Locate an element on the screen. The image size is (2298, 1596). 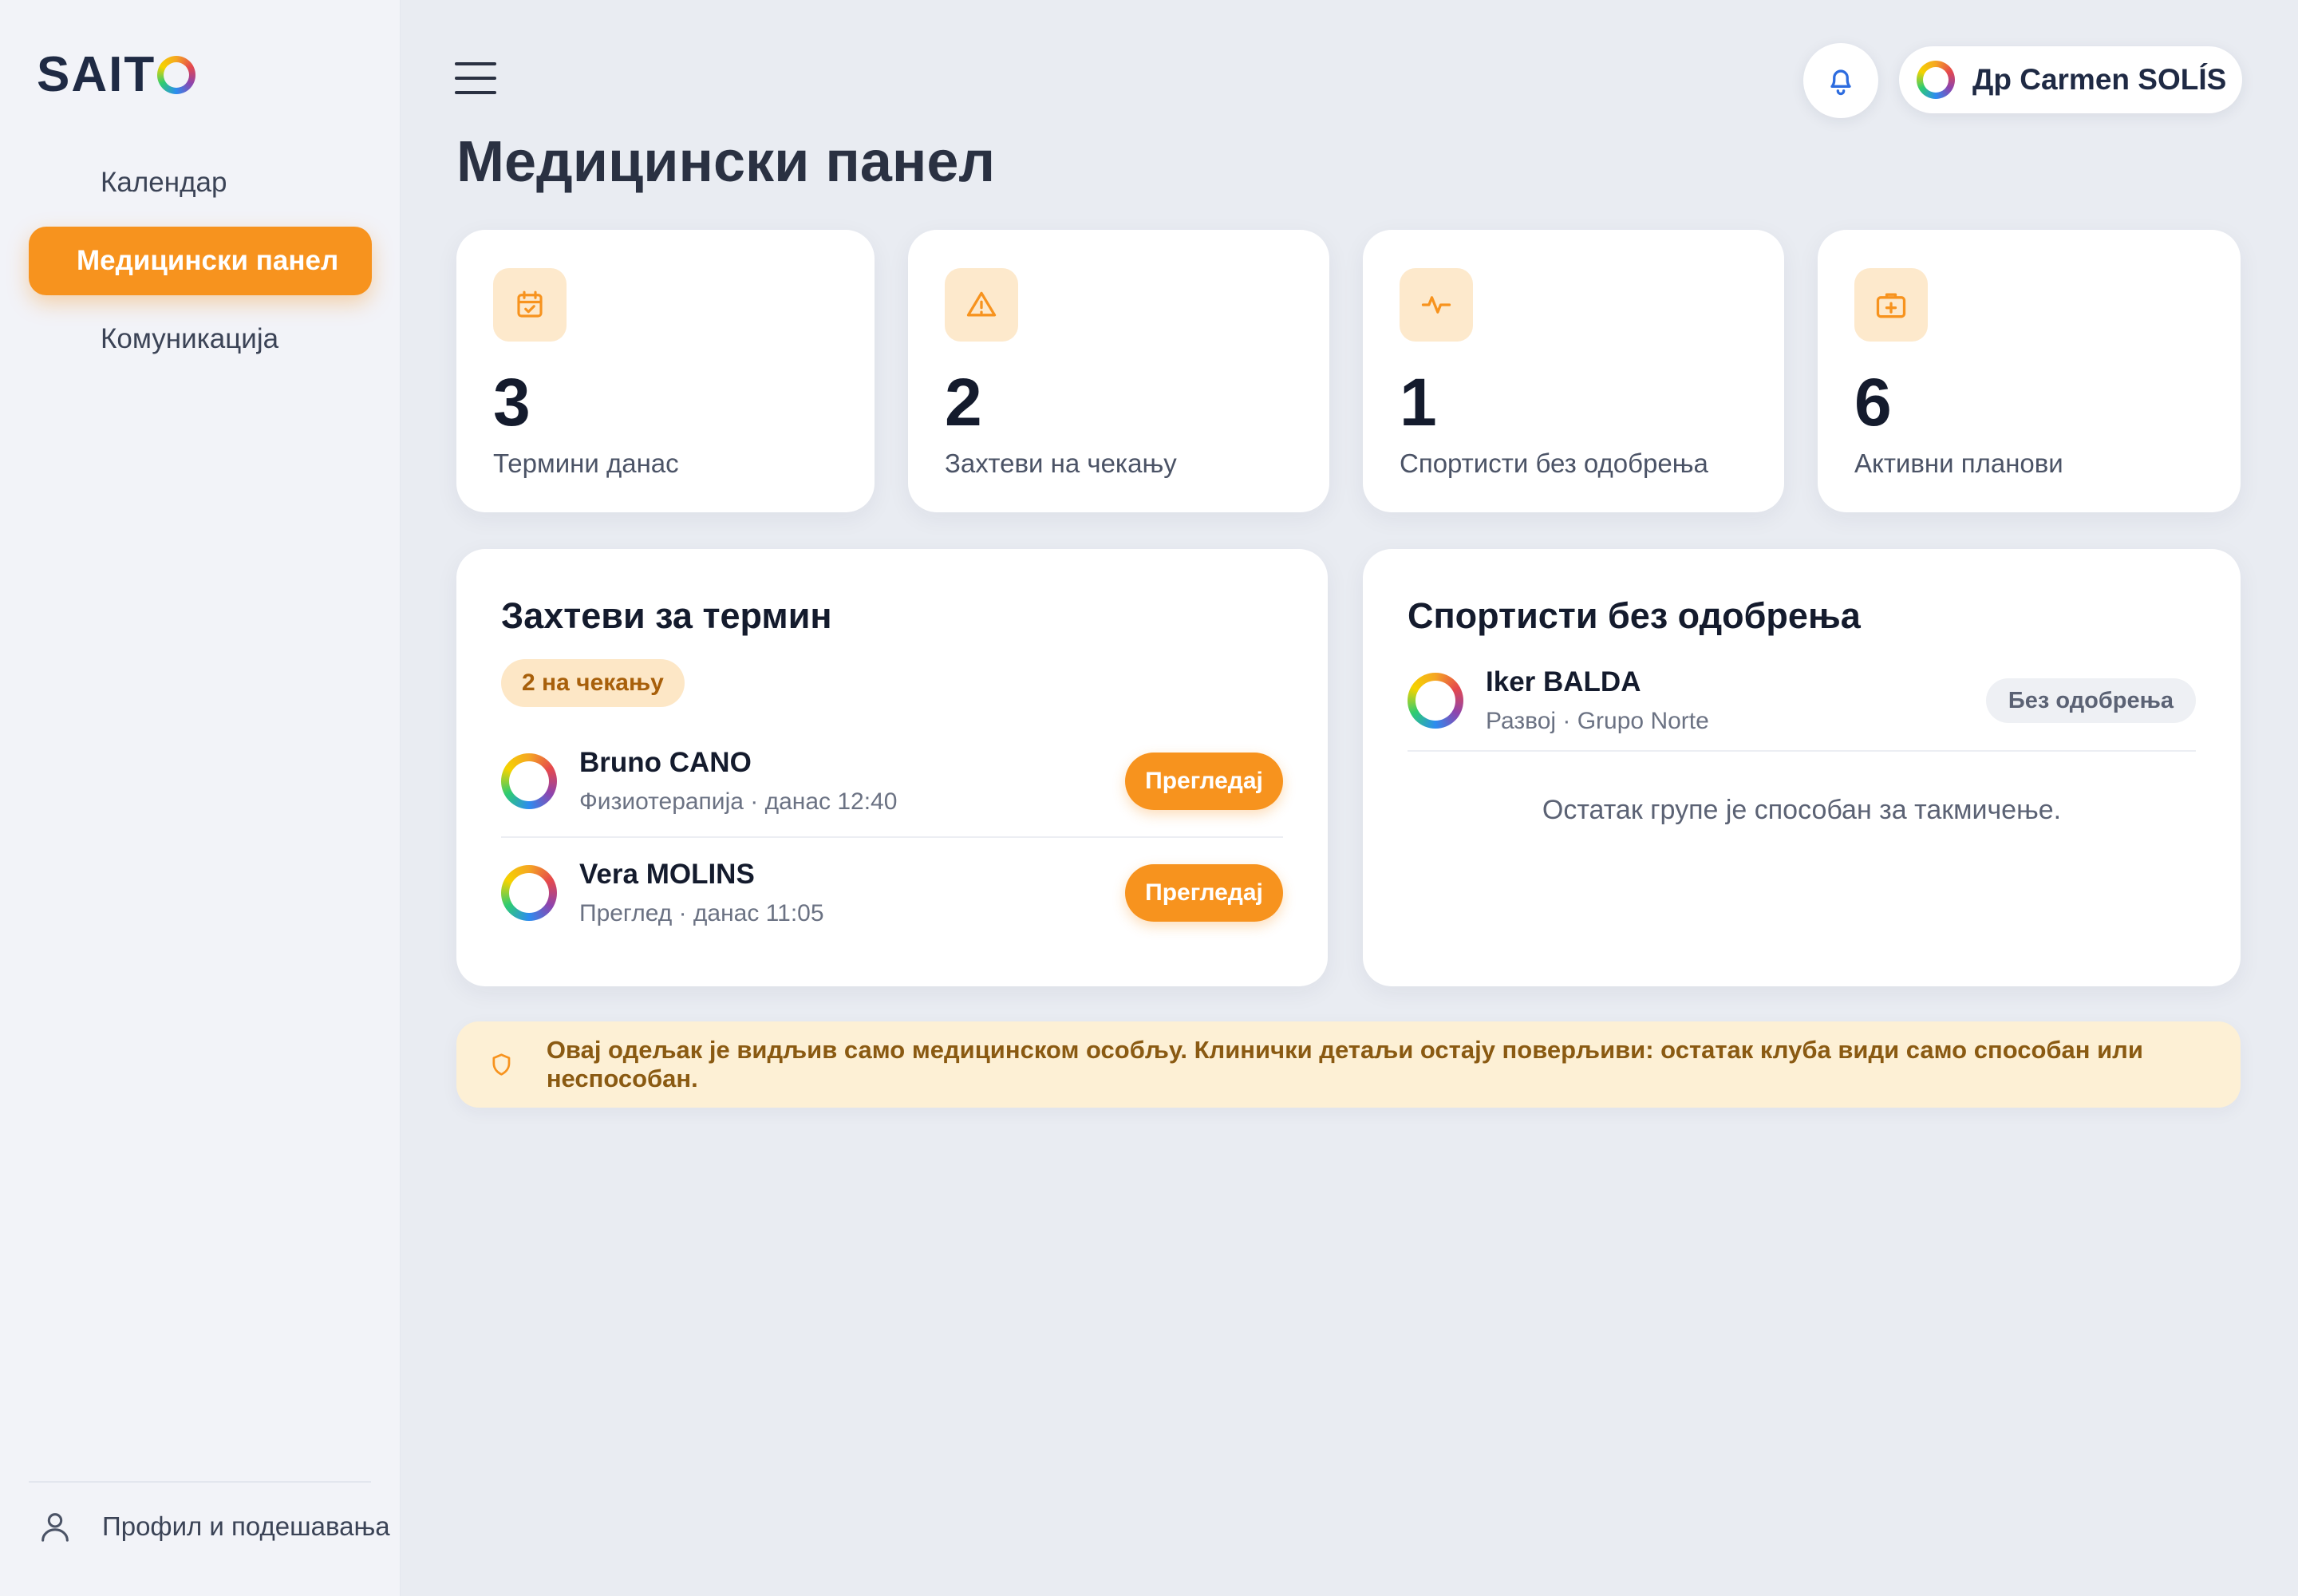
stat-label: Термини данас is located at coordinates (586, 463).